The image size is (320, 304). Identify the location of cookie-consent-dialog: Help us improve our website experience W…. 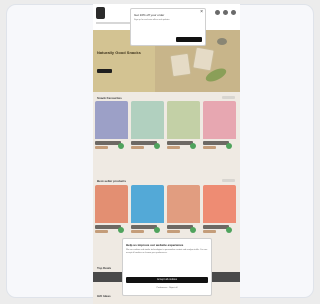
(167, 267).